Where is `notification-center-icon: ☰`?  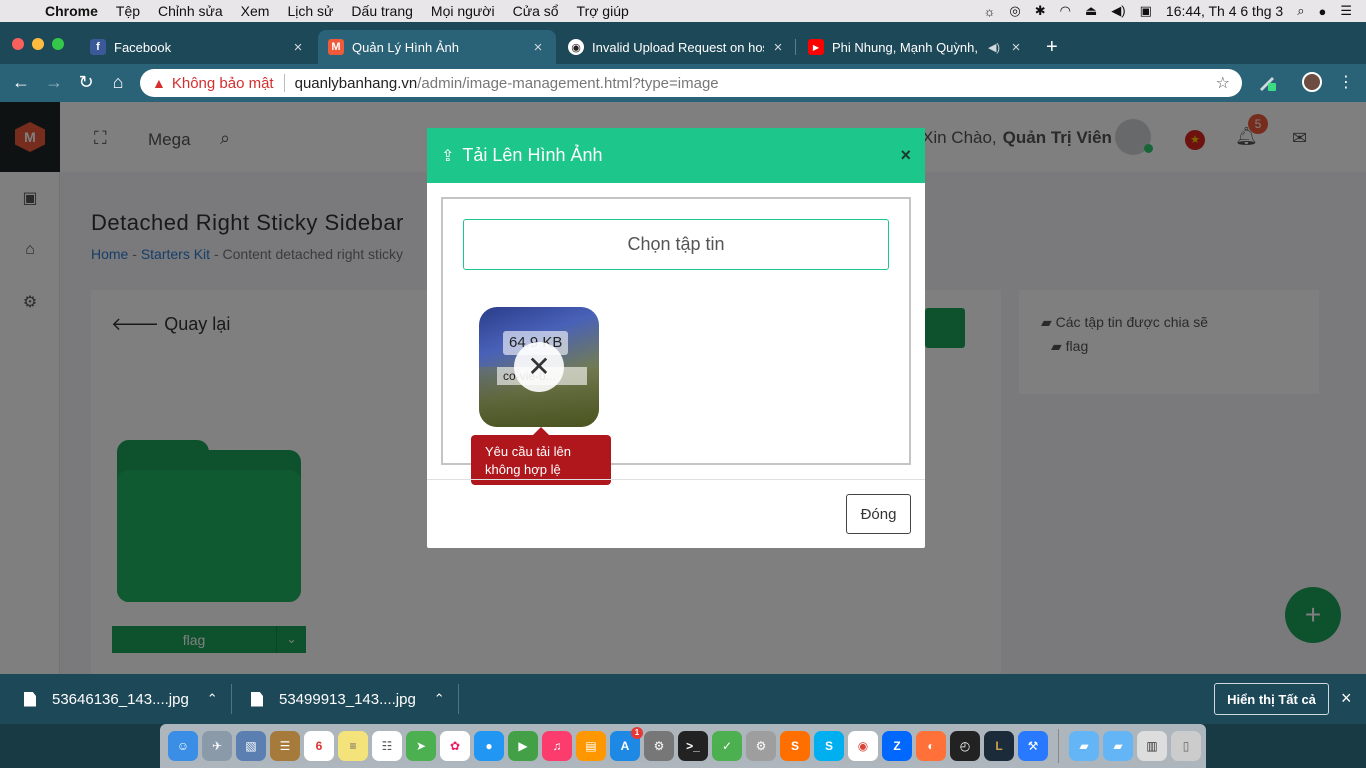
notification-center-icon: ☰ is located at coordinates (1346, 11).